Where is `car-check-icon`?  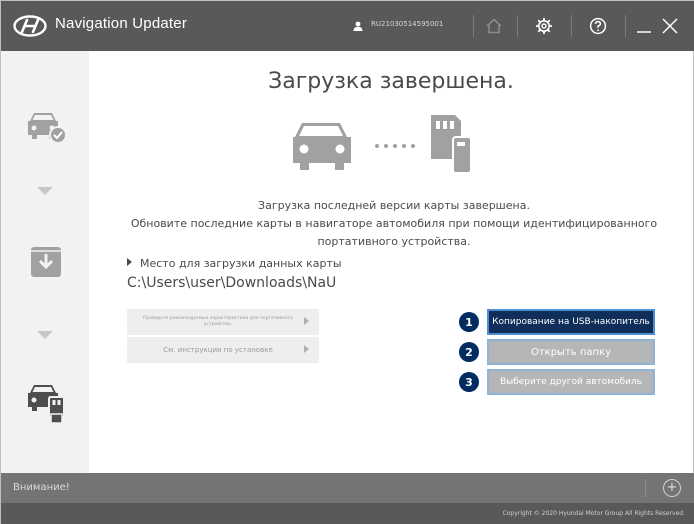
car-check-icon is located at coordinates (47, 128).